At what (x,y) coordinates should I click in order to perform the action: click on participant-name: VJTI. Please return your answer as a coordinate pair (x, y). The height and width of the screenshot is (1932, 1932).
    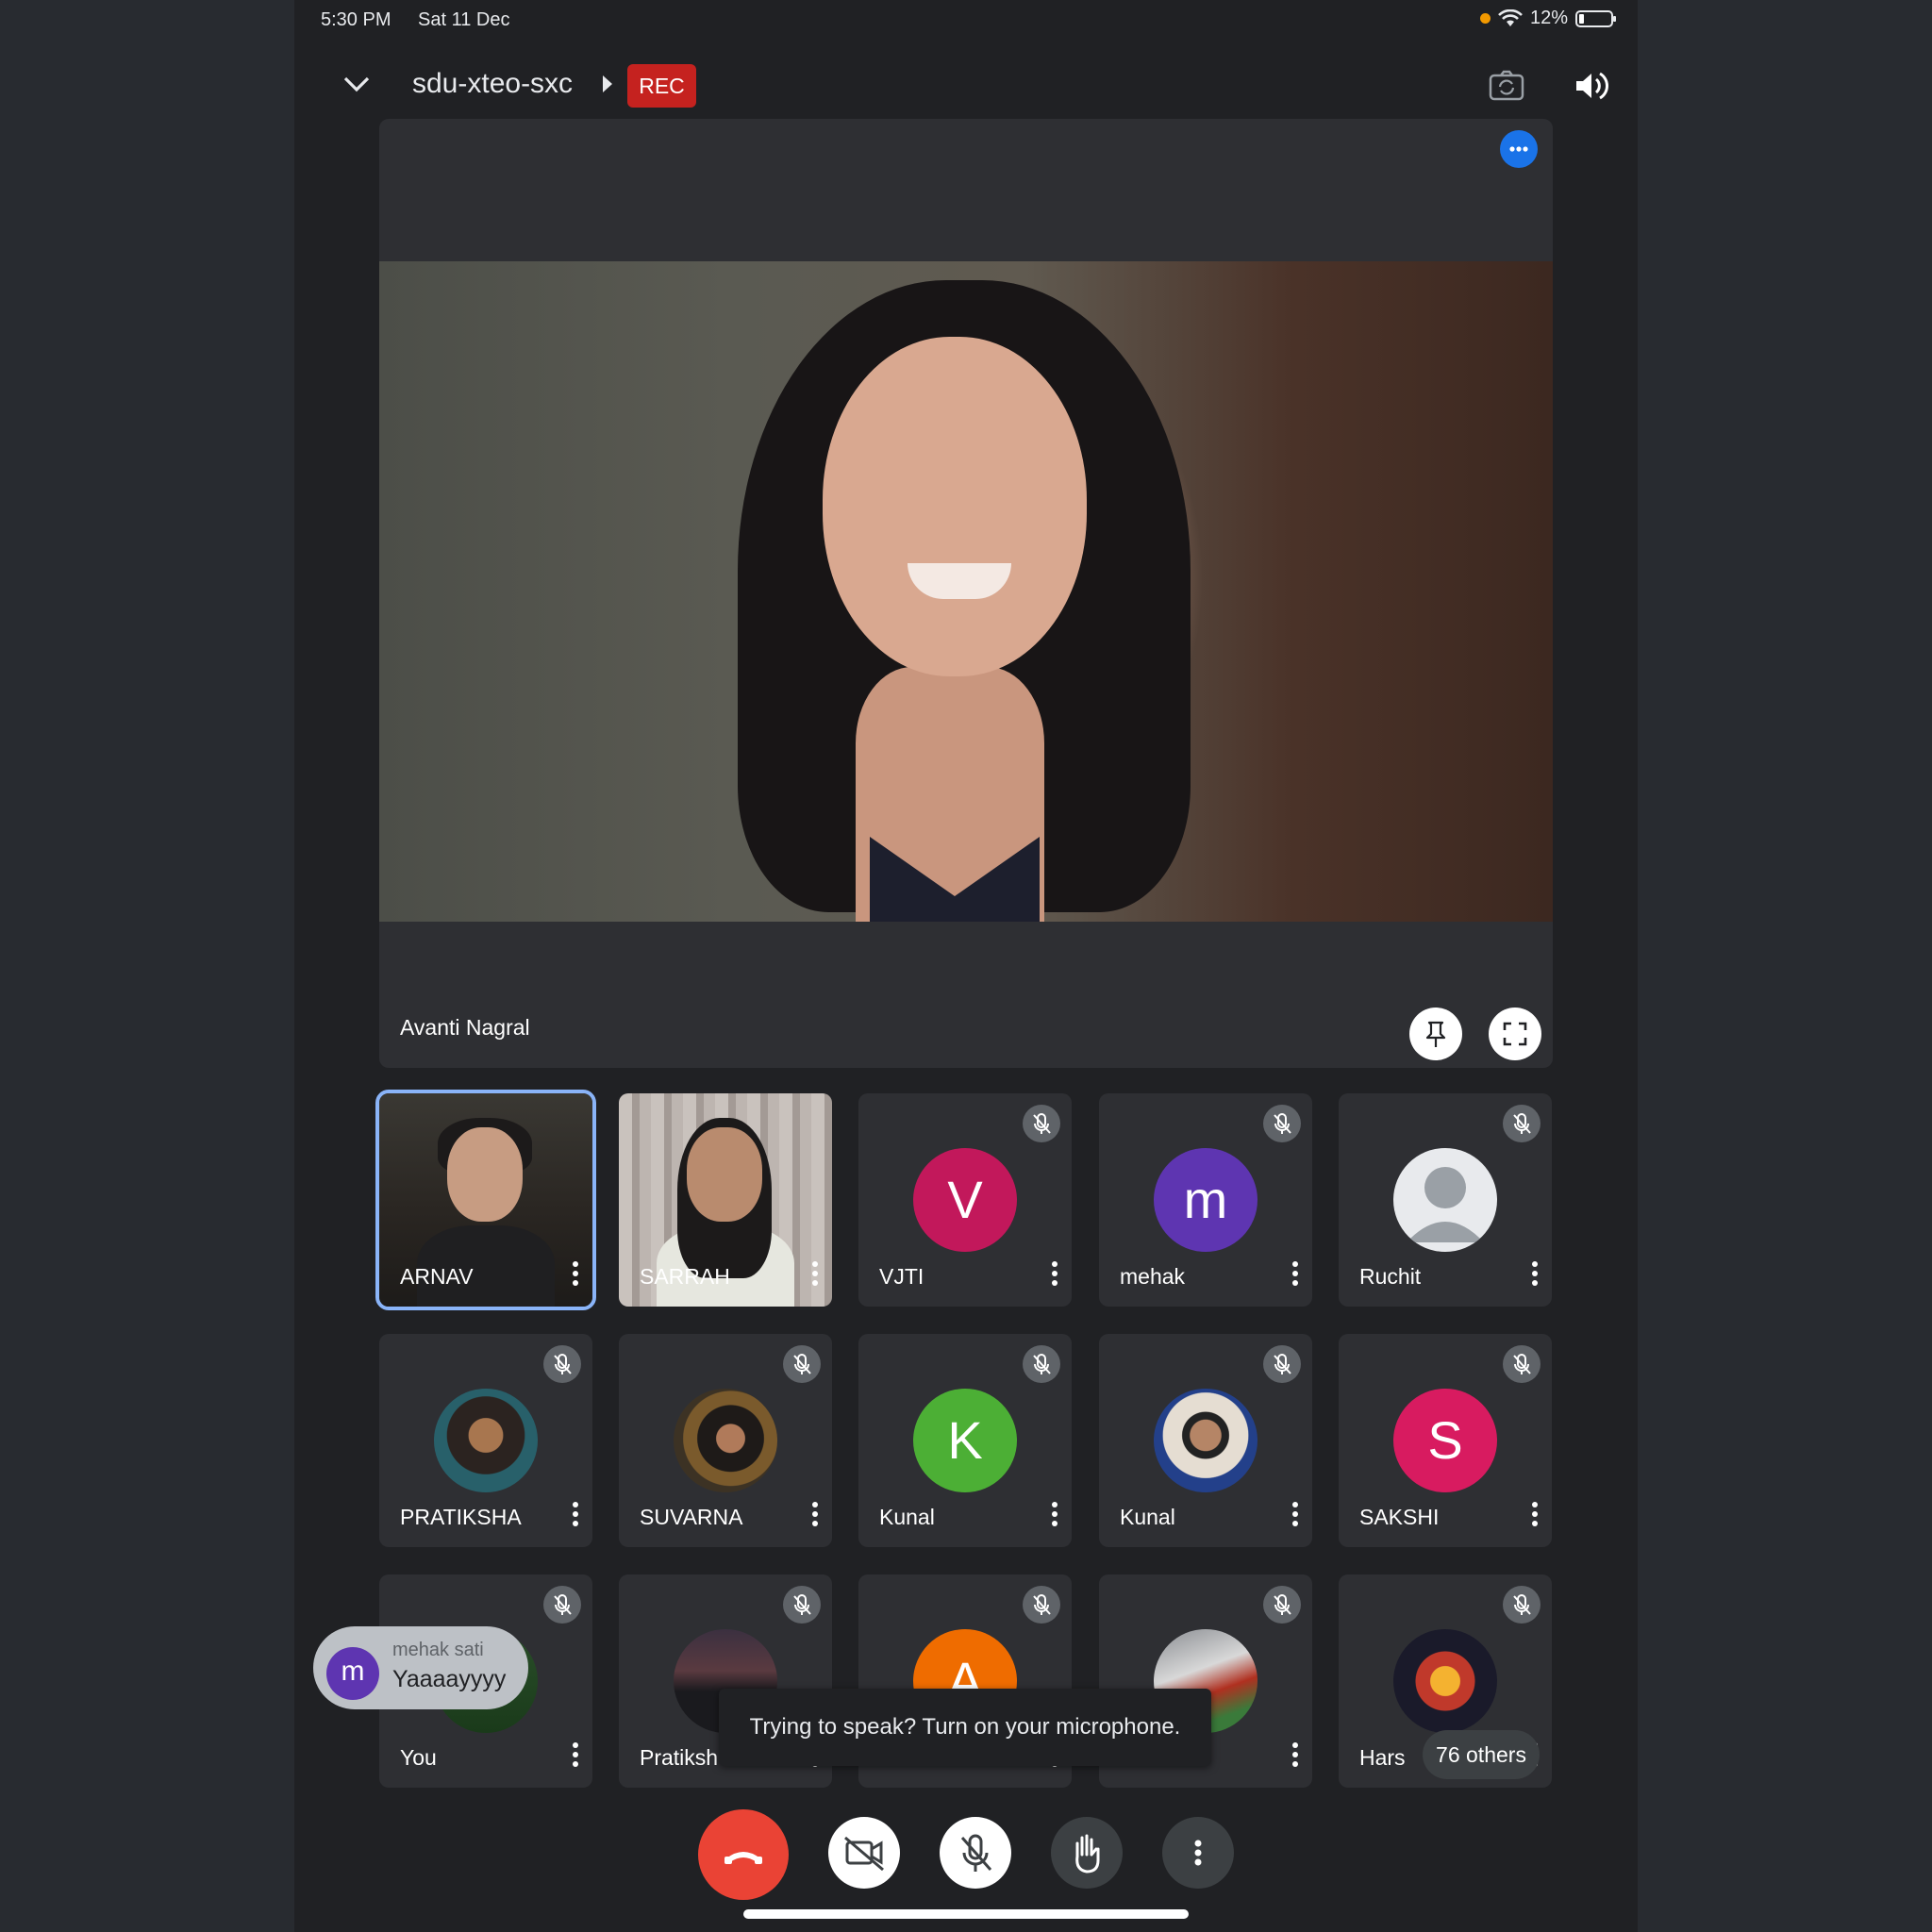
    Looking at the image, I should click on (902, 1277).